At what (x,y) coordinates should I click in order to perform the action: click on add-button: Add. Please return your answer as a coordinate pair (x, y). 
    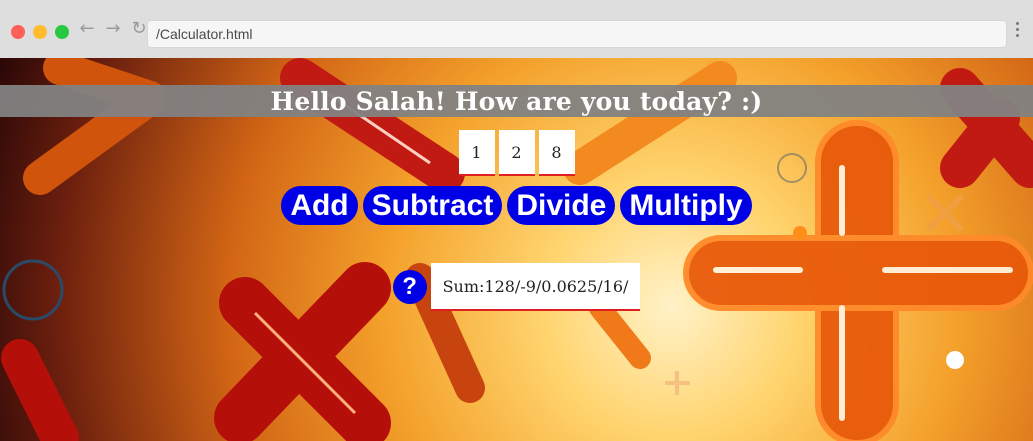
    Looking at the image, I should click on (319, 205).